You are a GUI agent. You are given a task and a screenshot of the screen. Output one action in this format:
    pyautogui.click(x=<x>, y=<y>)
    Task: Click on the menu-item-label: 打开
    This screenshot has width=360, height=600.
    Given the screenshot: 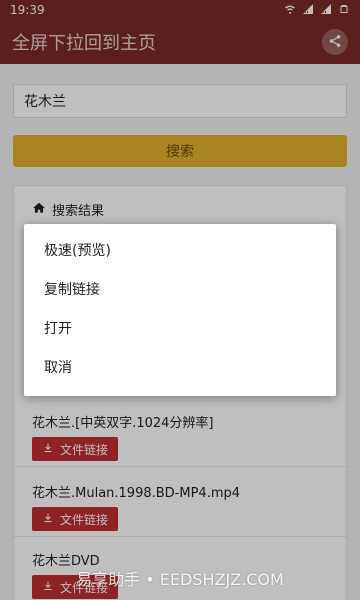 What is the action you would take?
    pyautogui.click(x=58, y=328)
    